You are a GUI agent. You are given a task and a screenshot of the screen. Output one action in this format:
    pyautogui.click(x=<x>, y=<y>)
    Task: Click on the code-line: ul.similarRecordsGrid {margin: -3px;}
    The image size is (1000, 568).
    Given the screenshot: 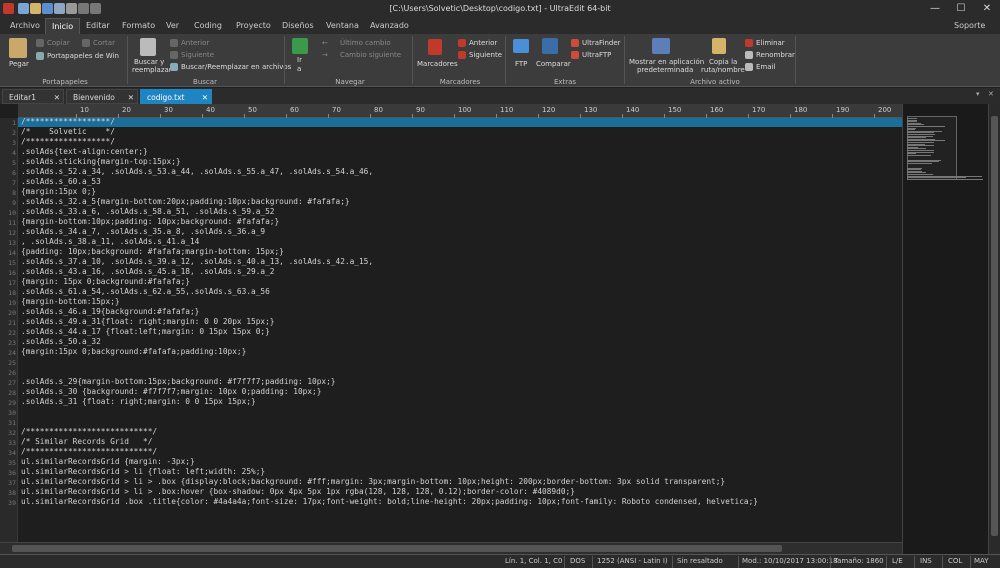 What is the action you would take?
    pyautogui.click(x=108, y=462)
    